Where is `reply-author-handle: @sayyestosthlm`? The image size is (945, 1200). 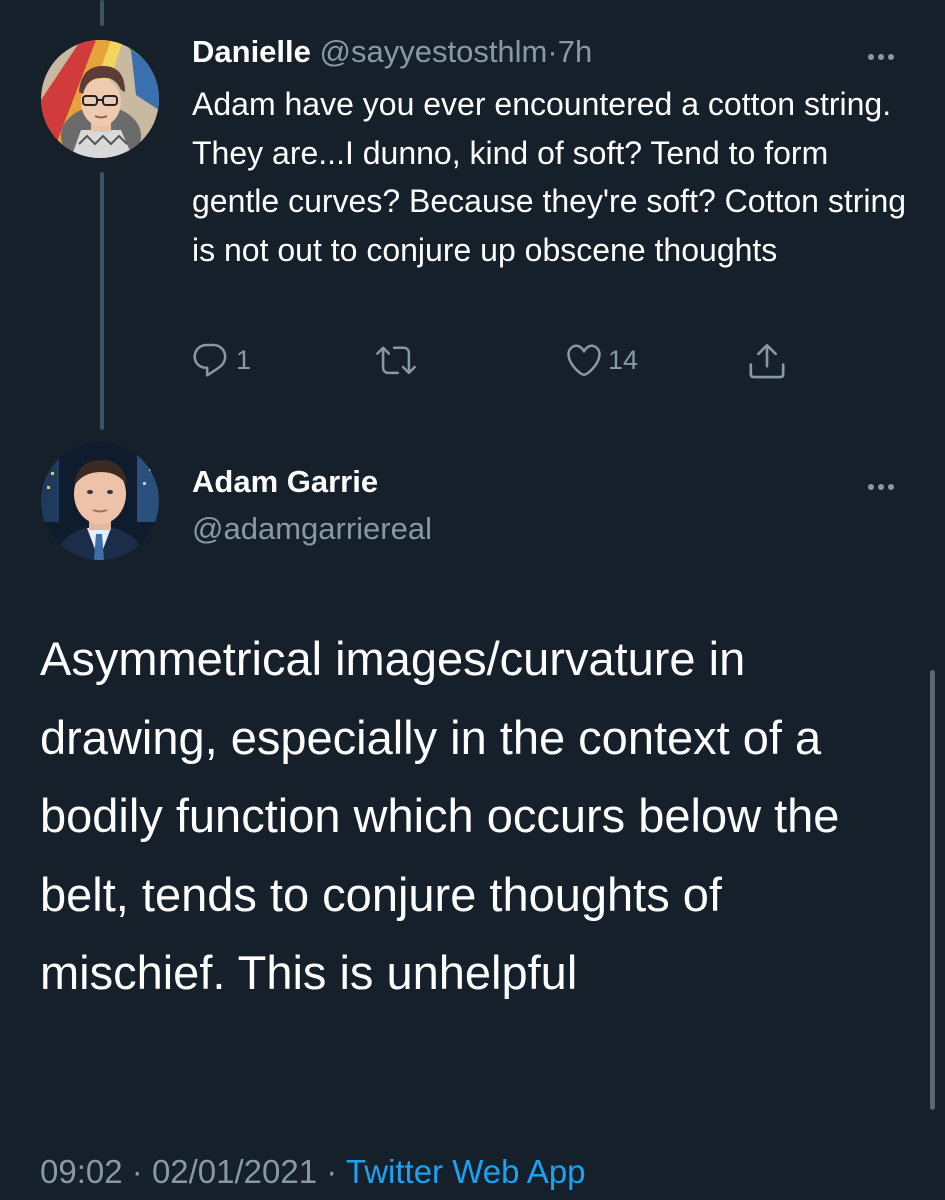 reply-author-handle: @sayyestosthlm is located at coordinates (434, 51).